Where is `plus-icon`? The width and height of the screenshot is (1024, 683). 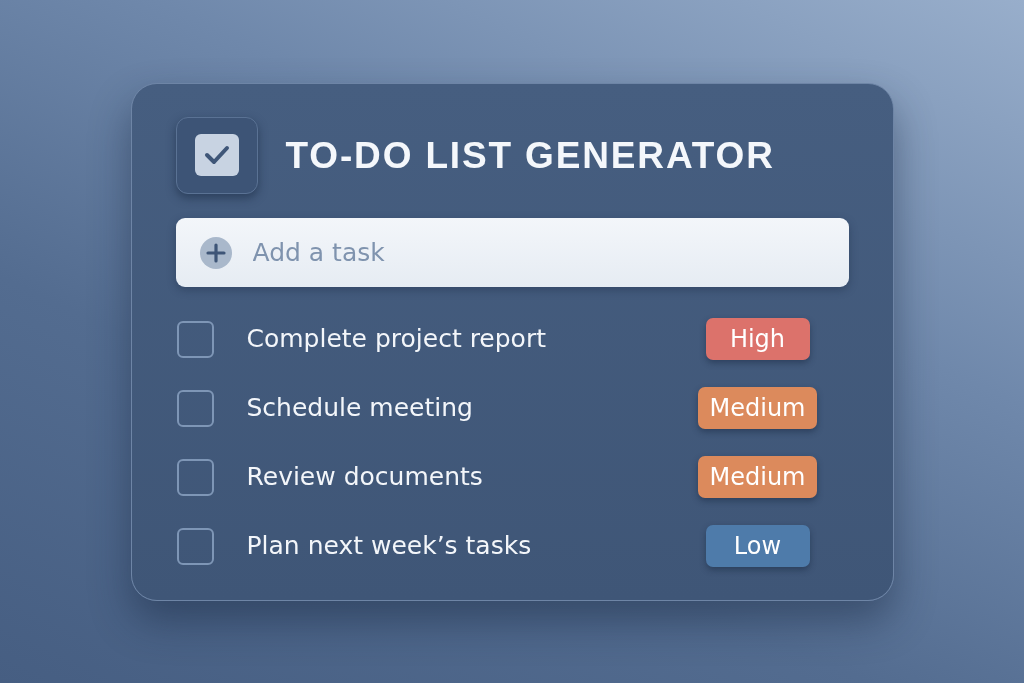 plus-icon is located at coordinates (215, 252).